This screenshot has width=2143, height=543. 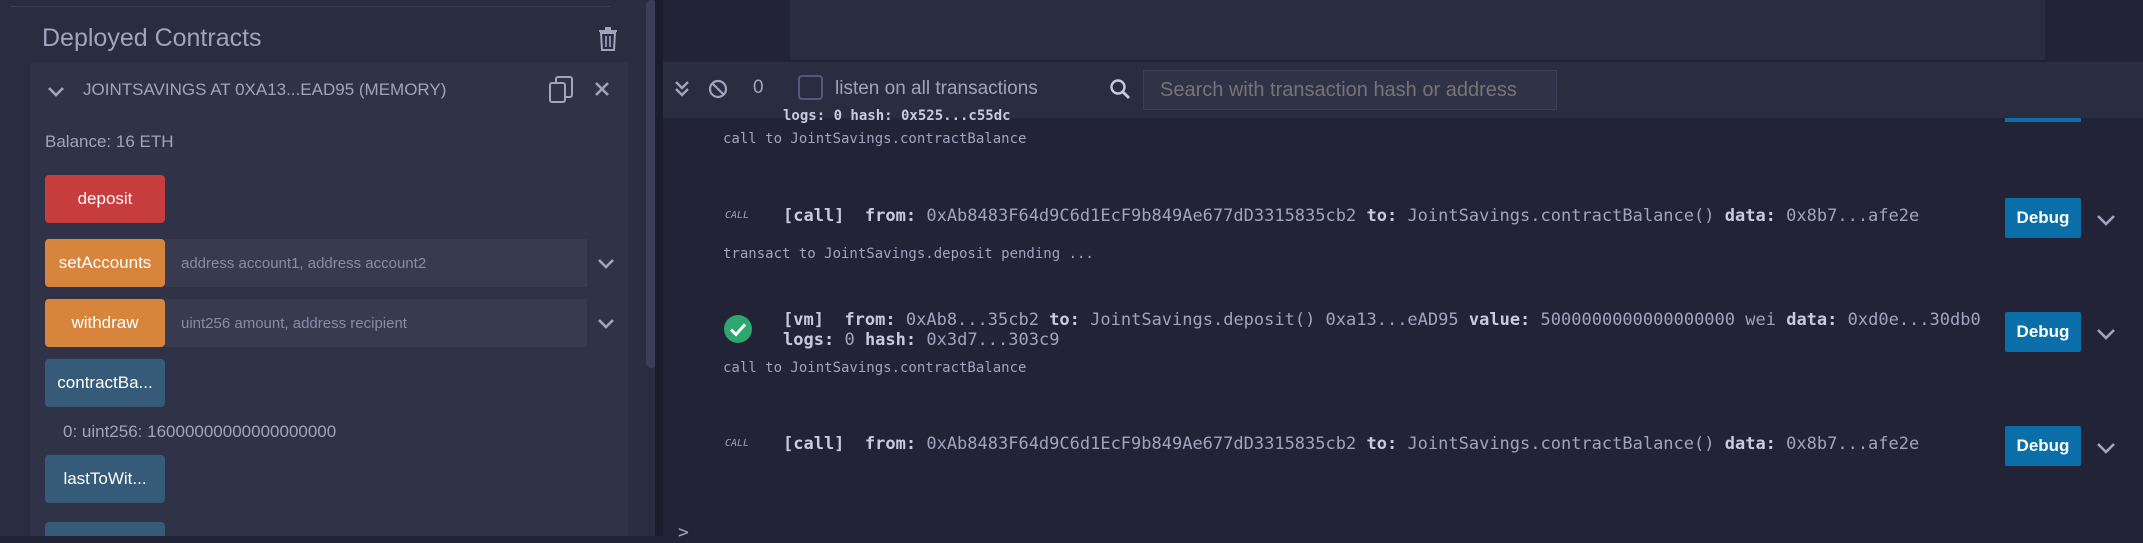 What do you see at coordinates (608, 39) in the screenshot?
I see `trash-icon` at bounding box center [608, 39].